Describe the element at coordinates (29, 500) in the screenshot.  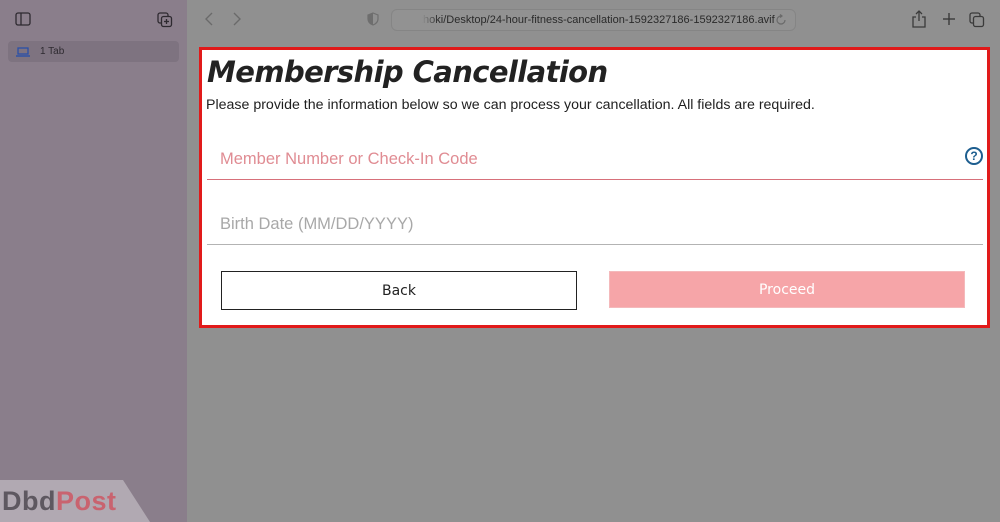
I see `watermark-text-dbd: Dbd` at that location.